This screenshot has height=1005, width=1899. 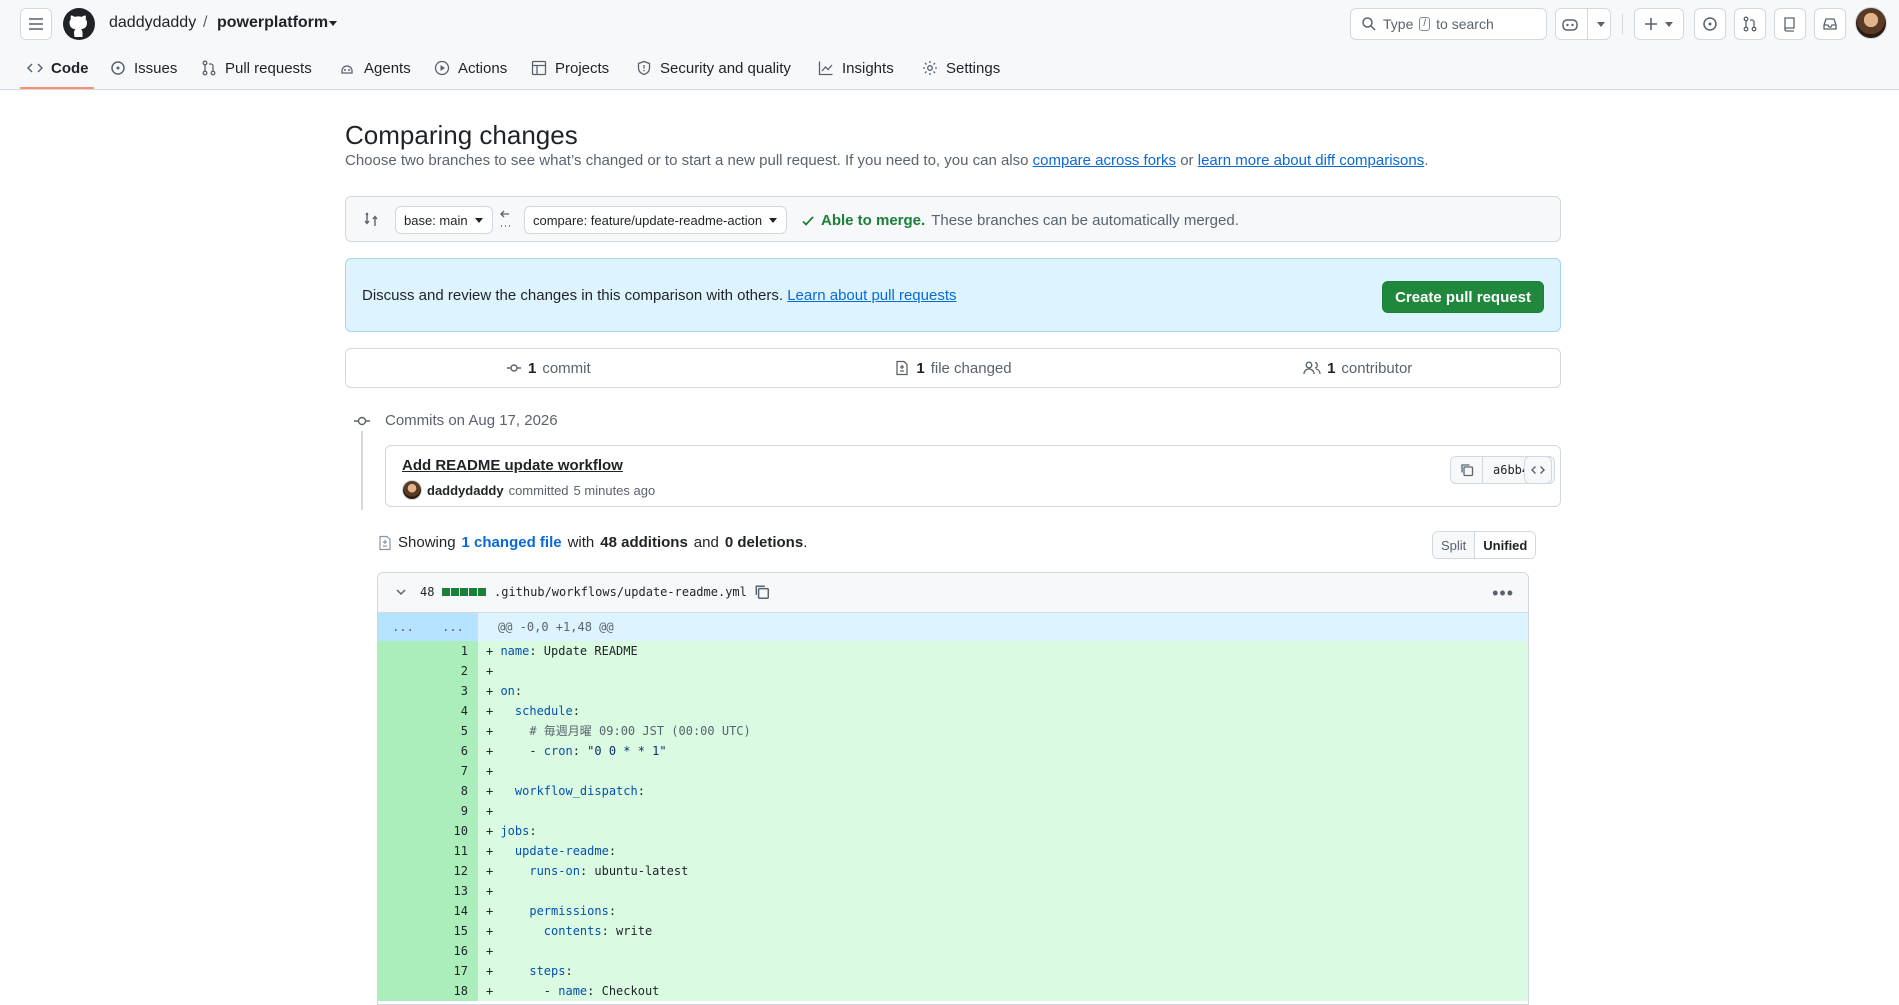 I want to click on menu-button, so click(x=36, y=24).